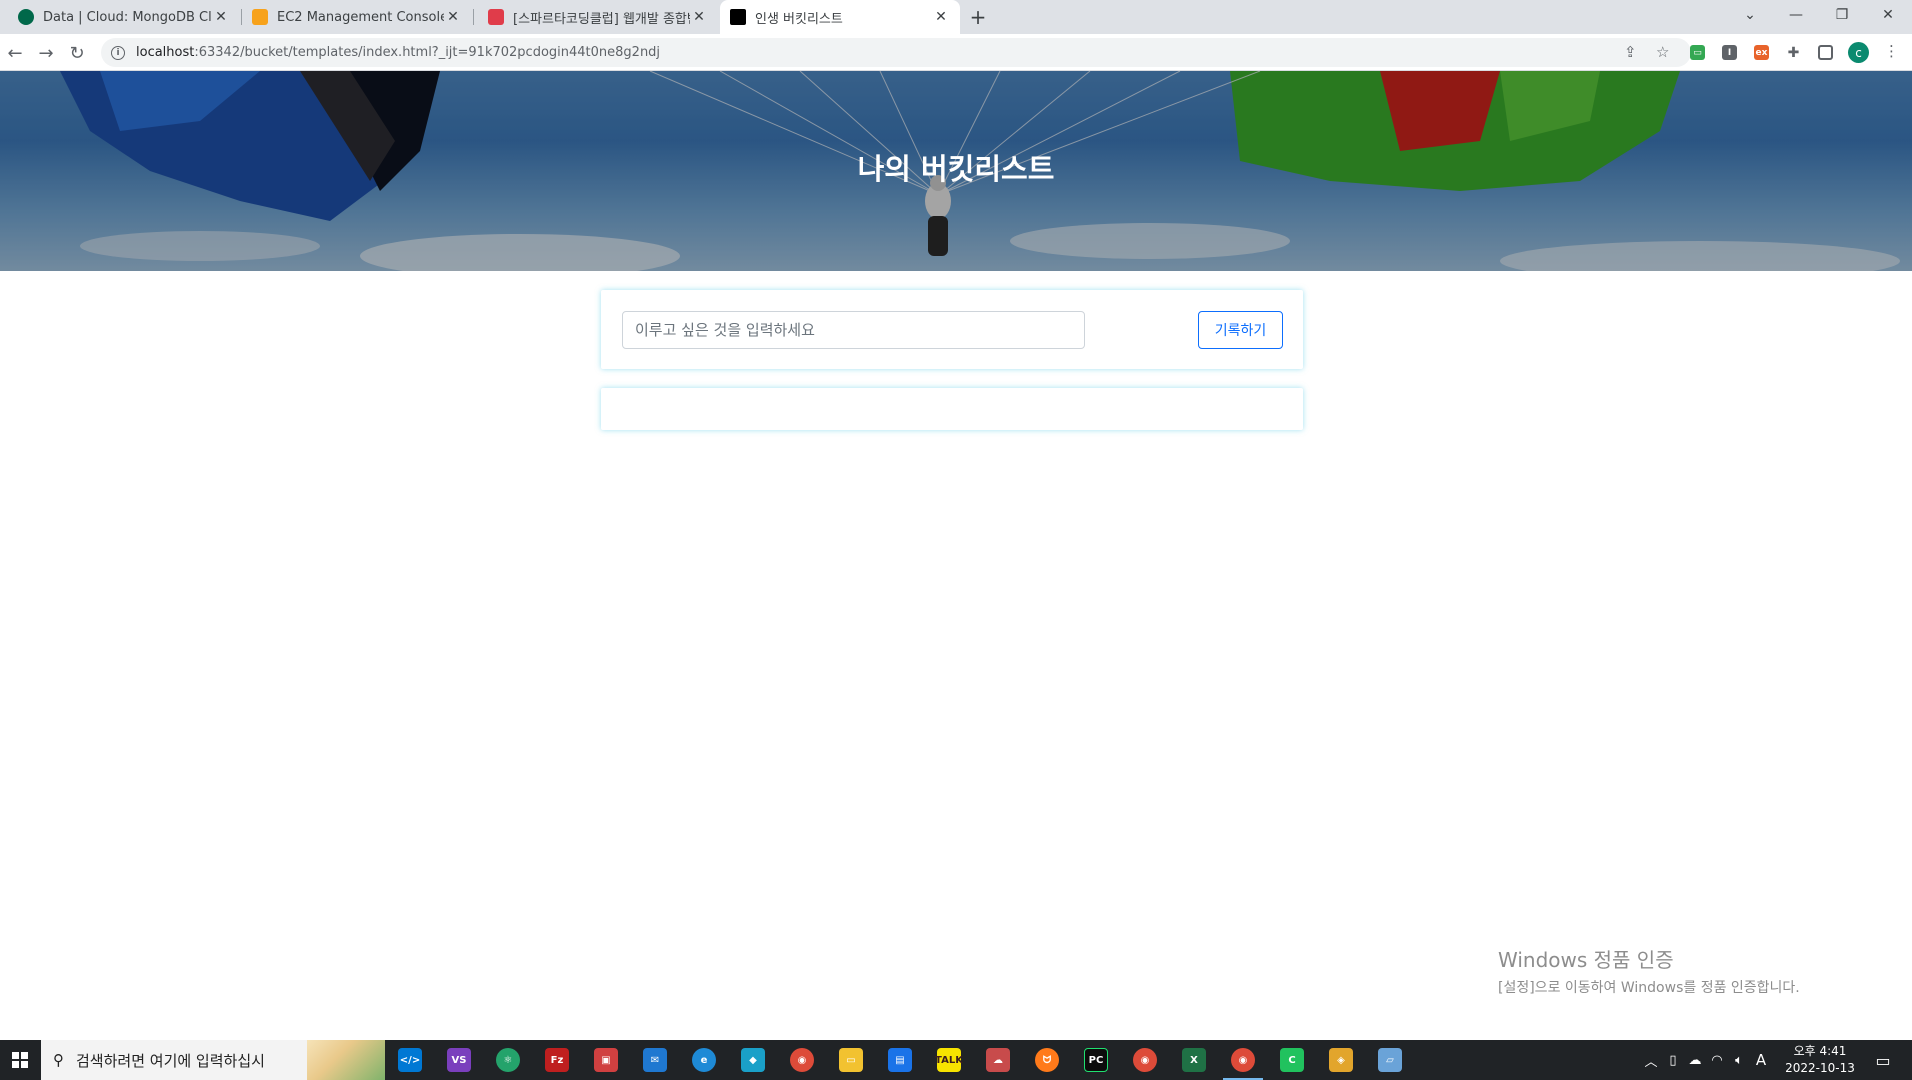 The image size is (1912, 1080). What do you see at coordinates (26, 17) in the screenshot?
I see `mongodb-leaf-icon` at bounding box center [26, 17].